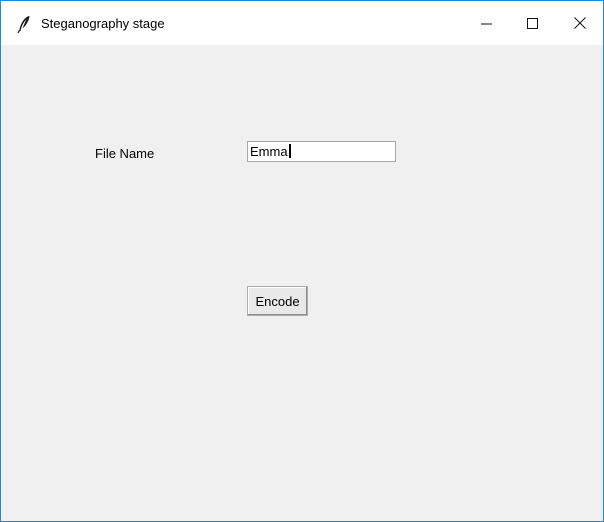 Image resolution: width=604 pixels, height=522 pixels. I want to click on title-bar: Steganography stage, so click(302, 23).